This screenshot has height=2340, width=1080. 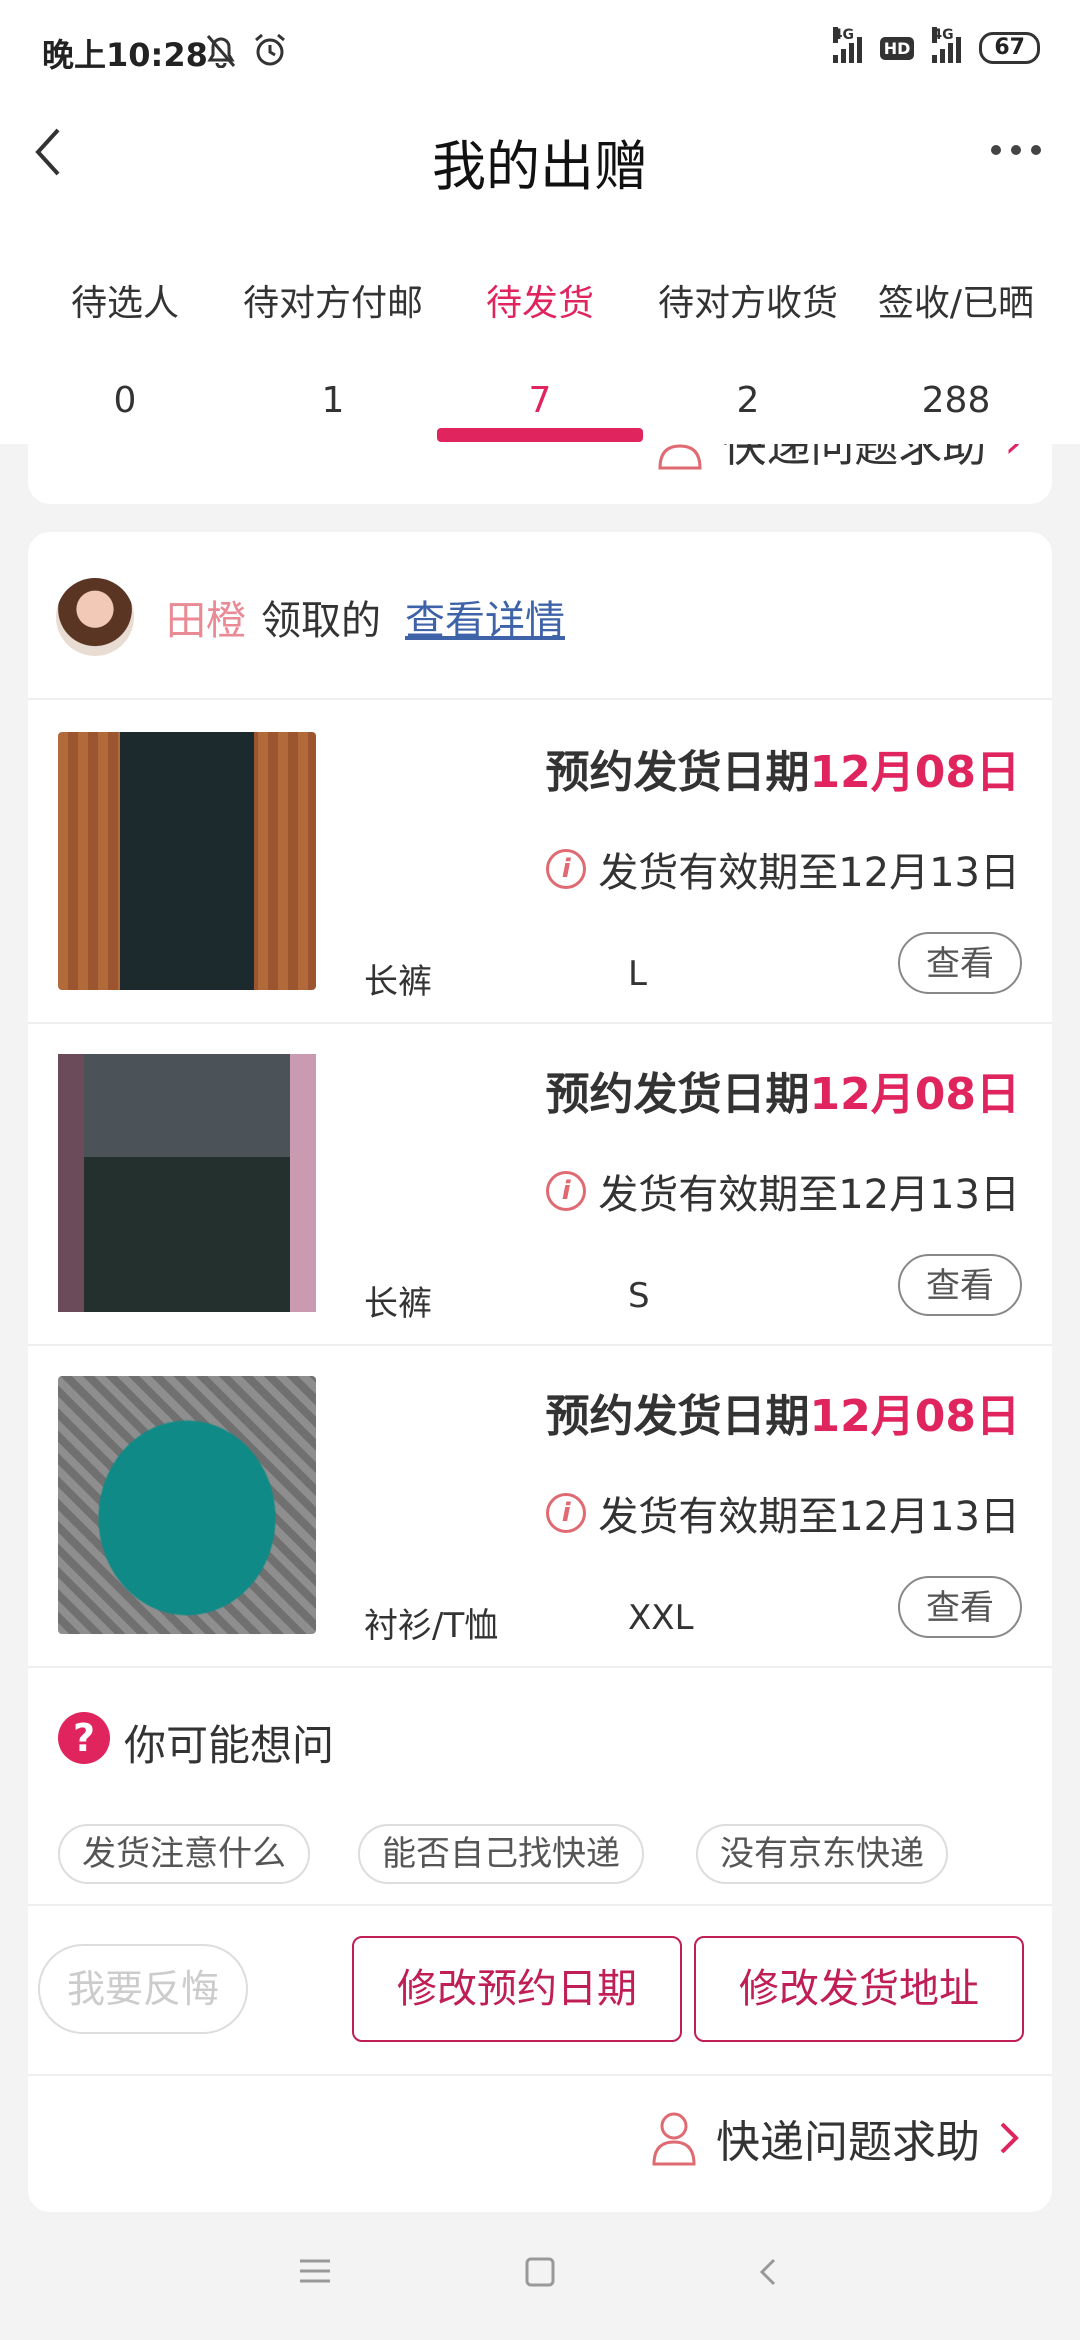 I want to click on menu-icon, so click(x=315, y=2271).